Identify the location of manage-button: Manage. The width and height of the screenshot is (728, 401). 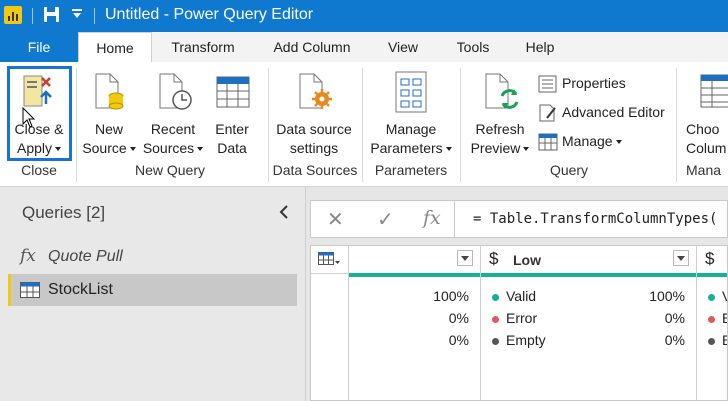
(580, 141).